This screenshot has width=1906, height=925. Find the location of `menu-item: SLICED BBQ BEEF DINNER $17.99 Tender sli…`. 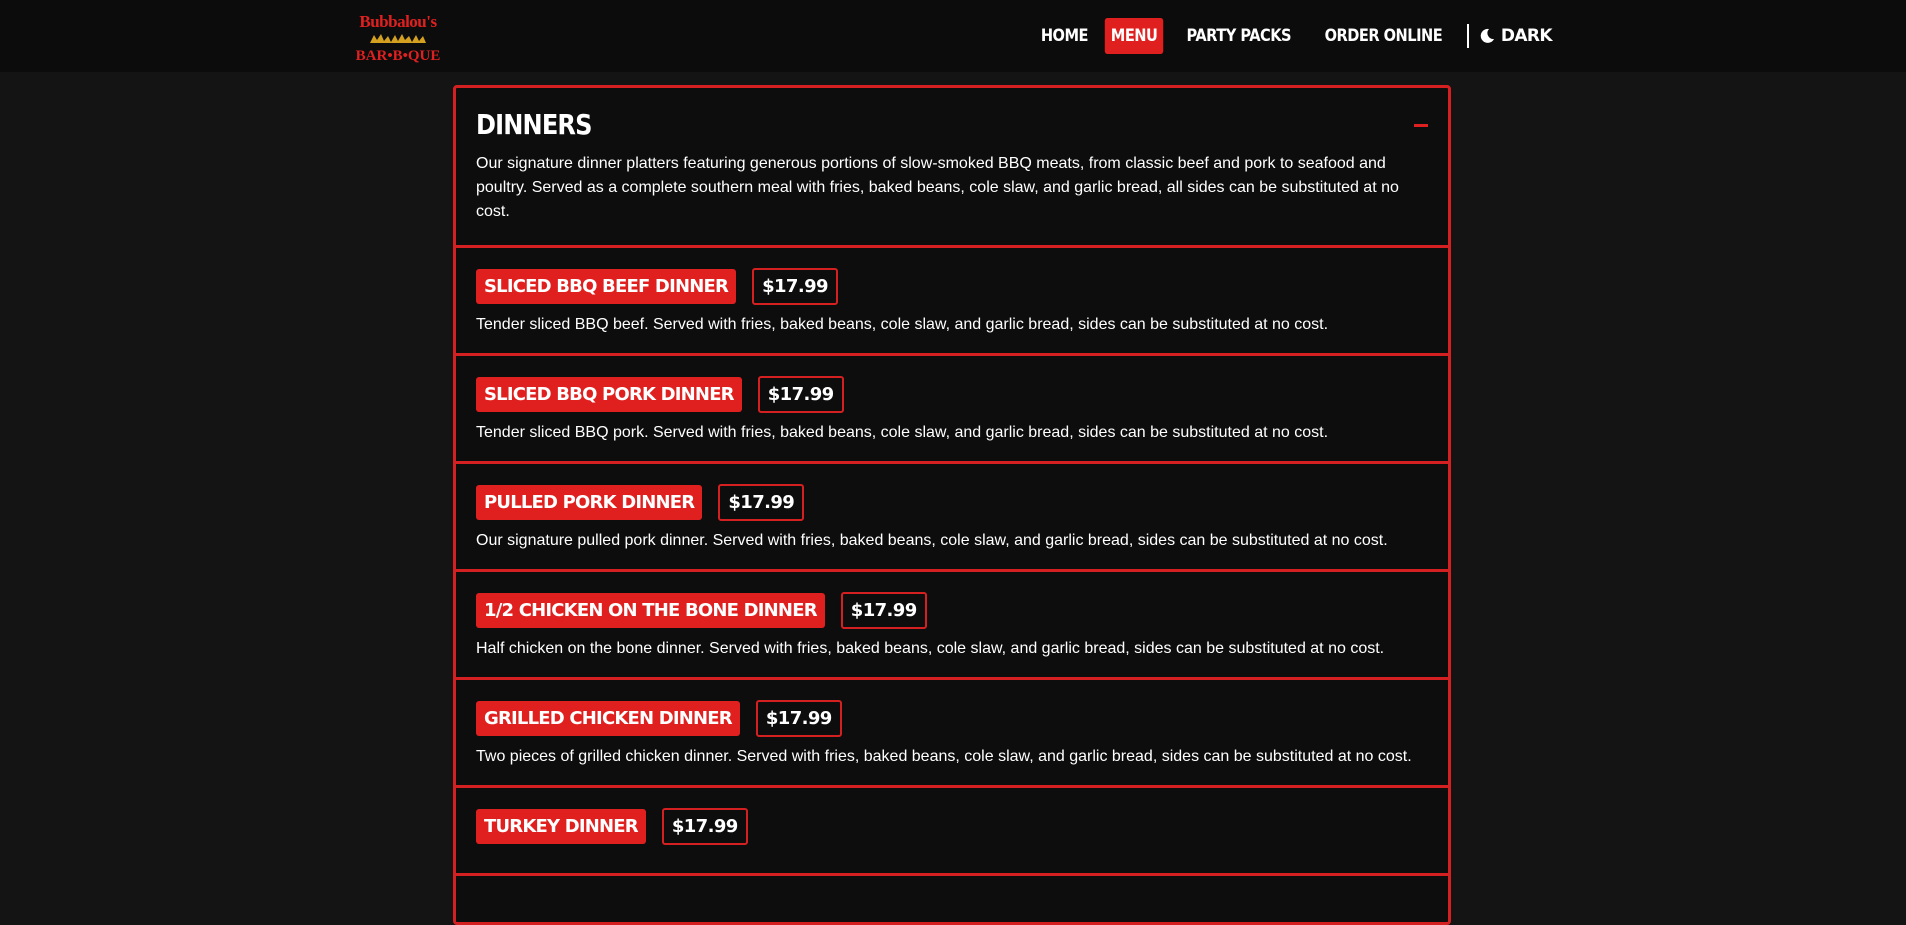

menu-item: SLICED BBQ BEEF DINNER $17.99 Tender sli… is located at coordinates (952, 302).